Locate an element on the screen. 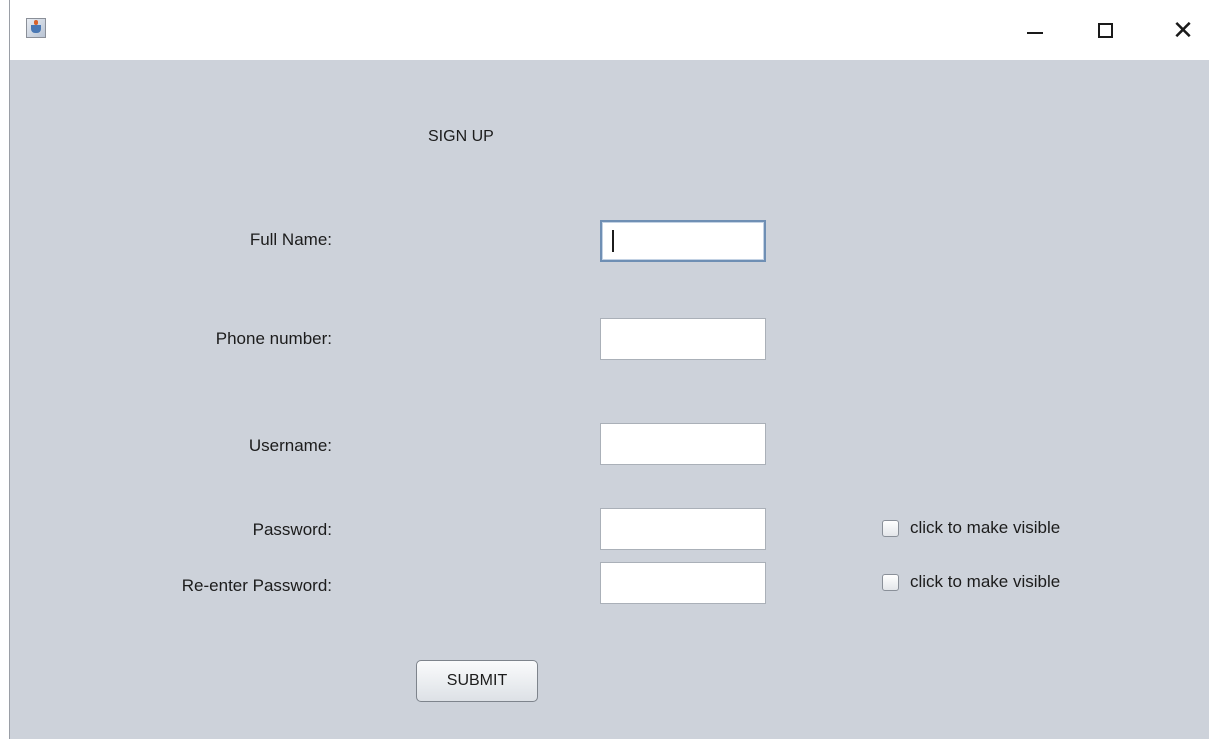  java-cup-icon is located at coordinates (36, 28).